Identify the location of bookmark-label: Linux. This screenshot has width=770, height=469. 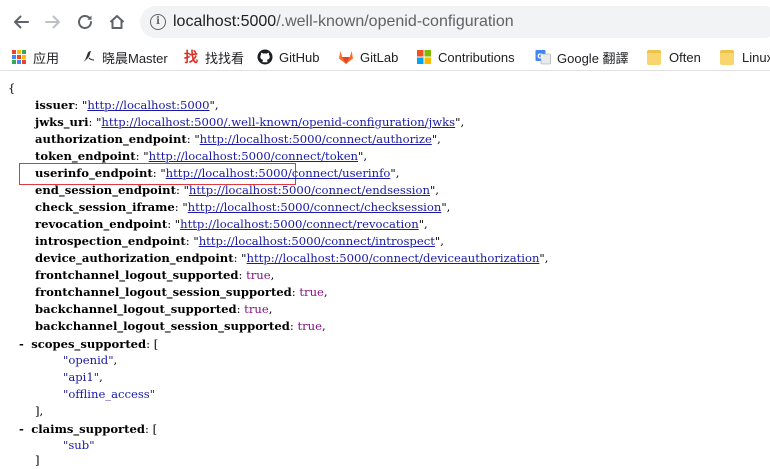
(756, 57).